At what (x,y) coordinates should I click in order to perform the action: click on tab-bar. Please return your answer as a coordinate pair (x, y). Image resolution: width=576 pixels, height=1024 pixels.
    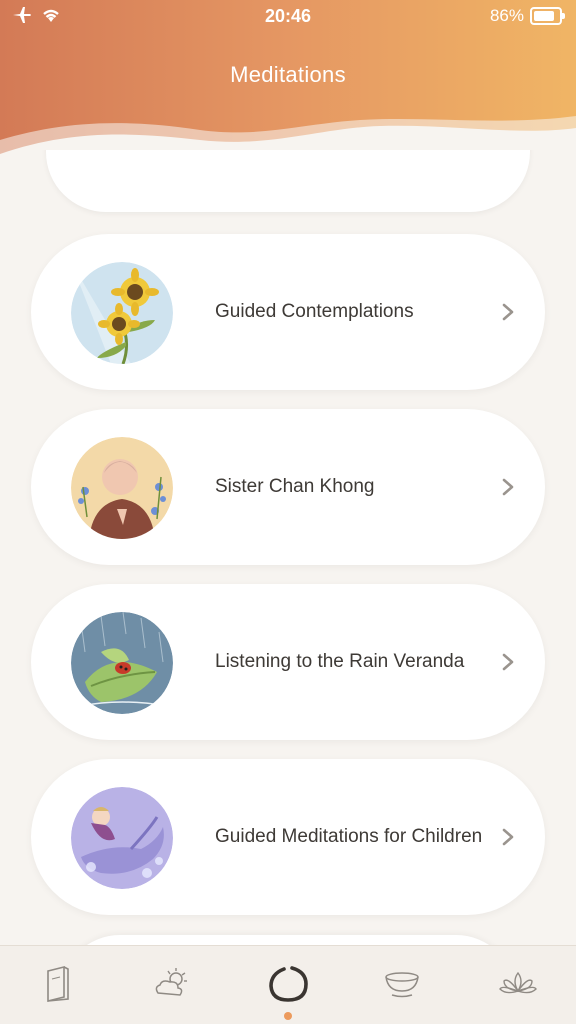
    Looking at the image, I should click on (288, 984).